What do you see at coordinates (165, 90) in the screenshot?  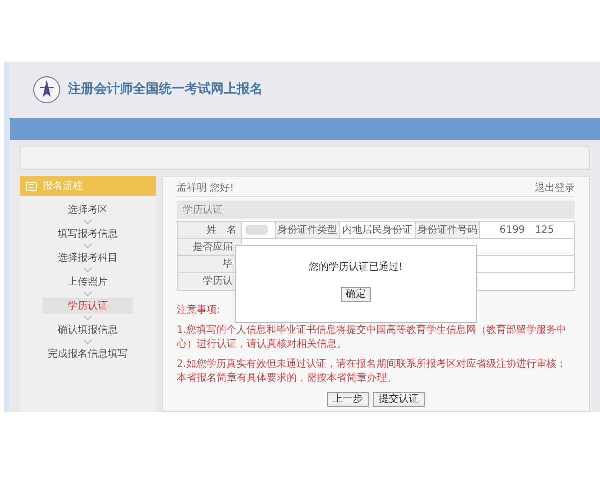 I see `site-title: 注册会计师全国统一考试网上报名` at bounding box center [165, 90].